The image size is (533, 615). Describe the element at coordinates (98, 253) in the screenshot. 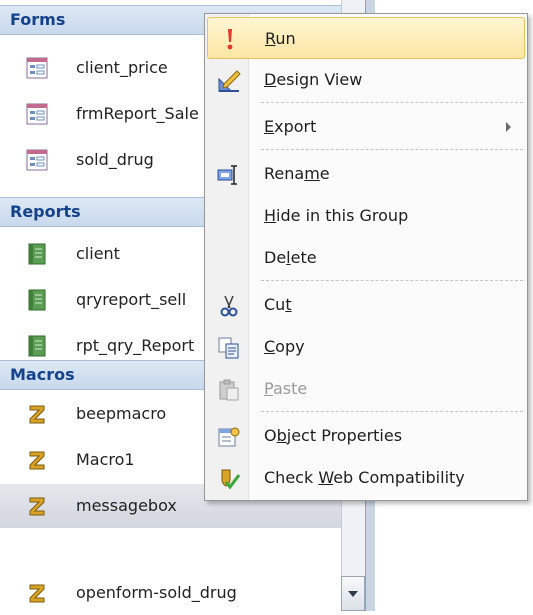

I see `nav-item-label: client` at that location.